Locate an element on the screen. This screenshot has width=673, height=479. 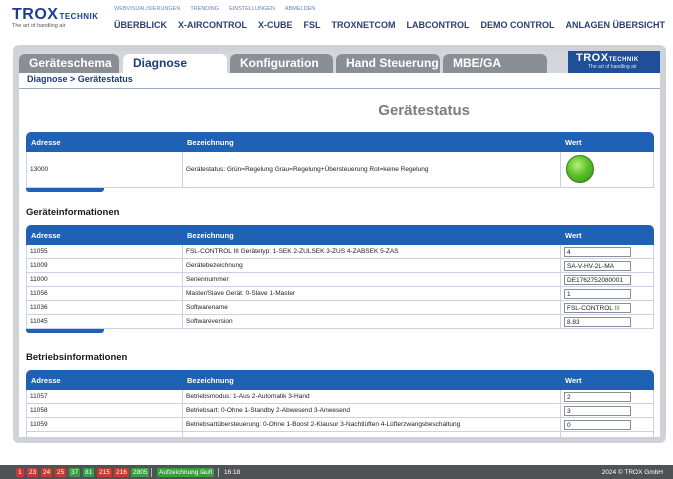
tab-konfiguration: Konfiguration is located at coordinates (281, 63).